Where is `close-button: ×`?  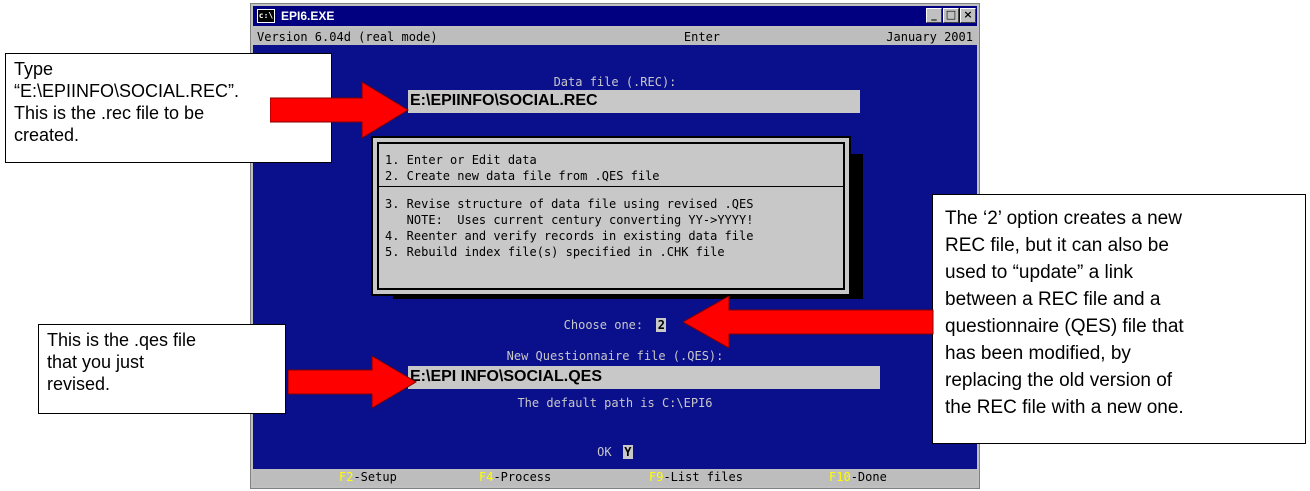
close-button: × is located at coordinates (968, 15).